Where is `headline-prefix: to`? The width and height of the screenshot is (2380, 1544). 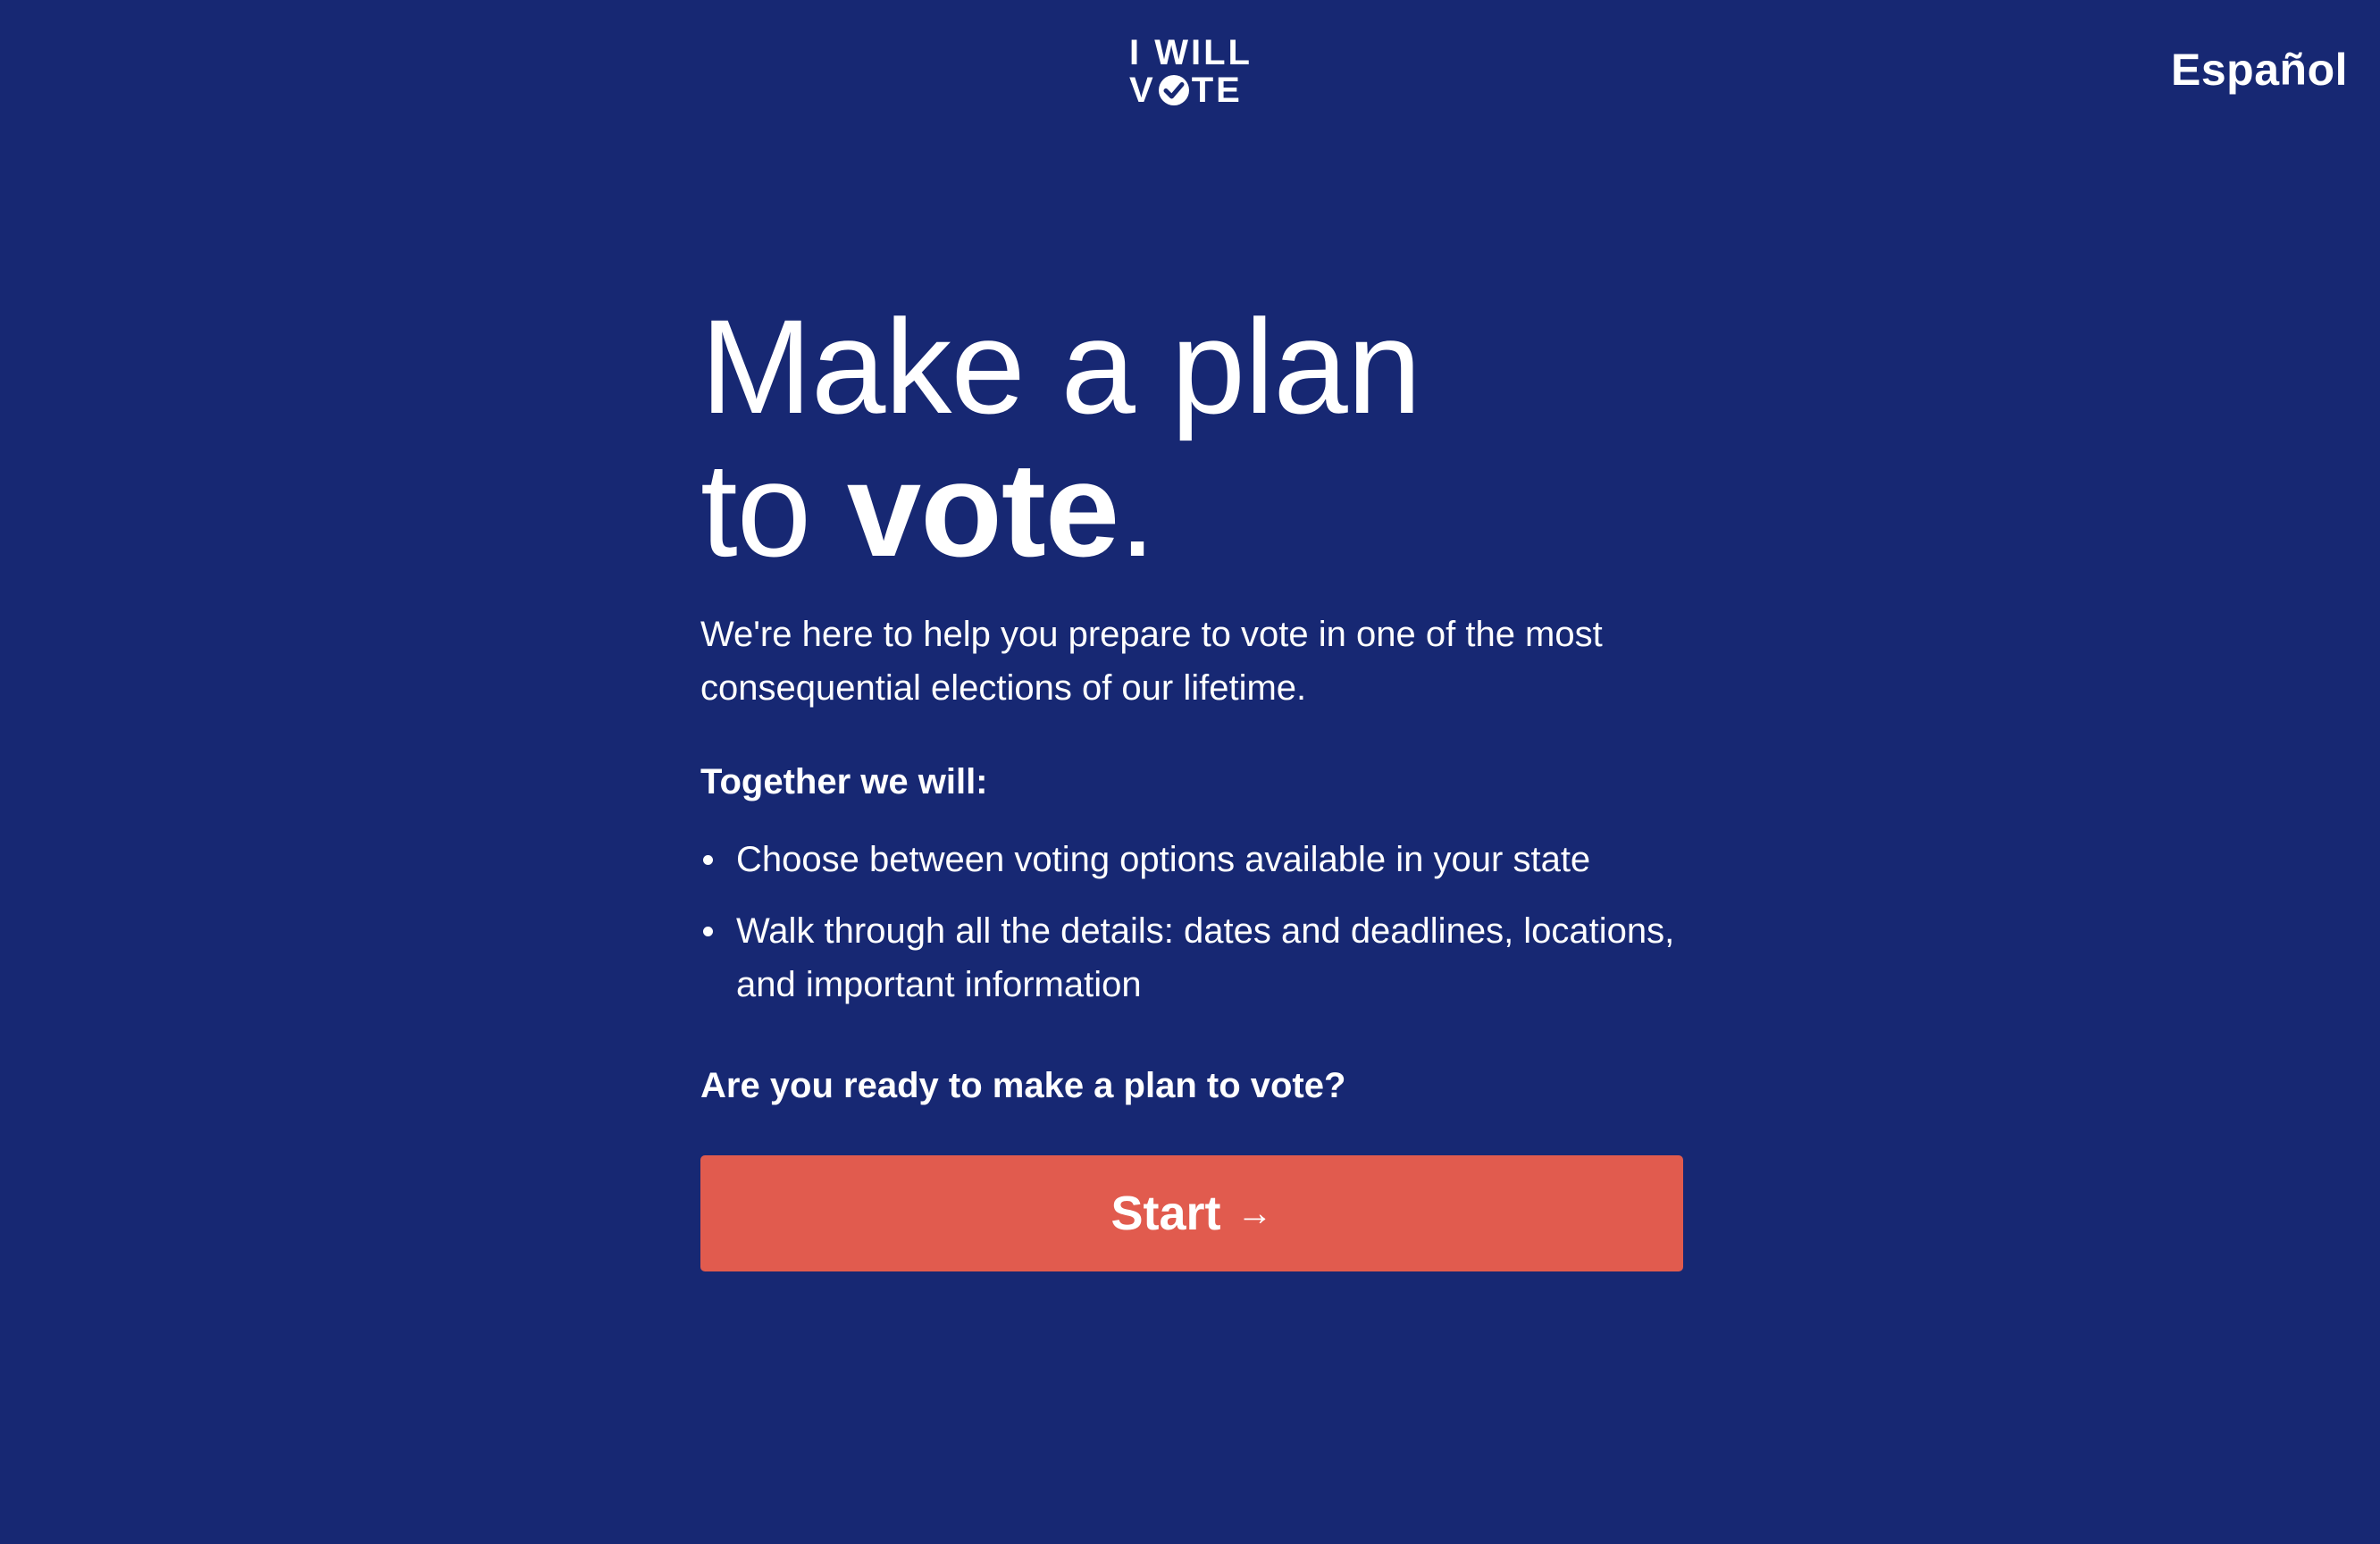
headline-prefix: to is located at coordinates (774, 509).